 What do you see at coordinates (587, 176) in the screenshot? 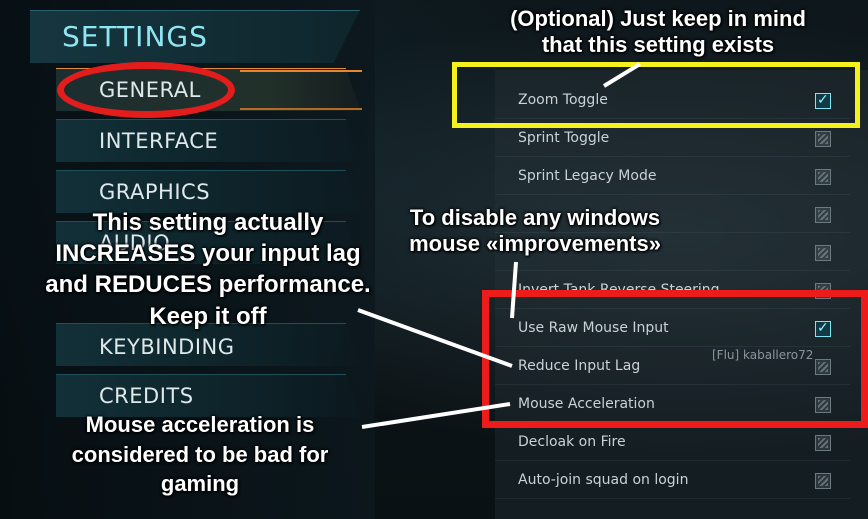
I see `option-label: Sprint Legacy Mode` at bounding box center [587, 176].